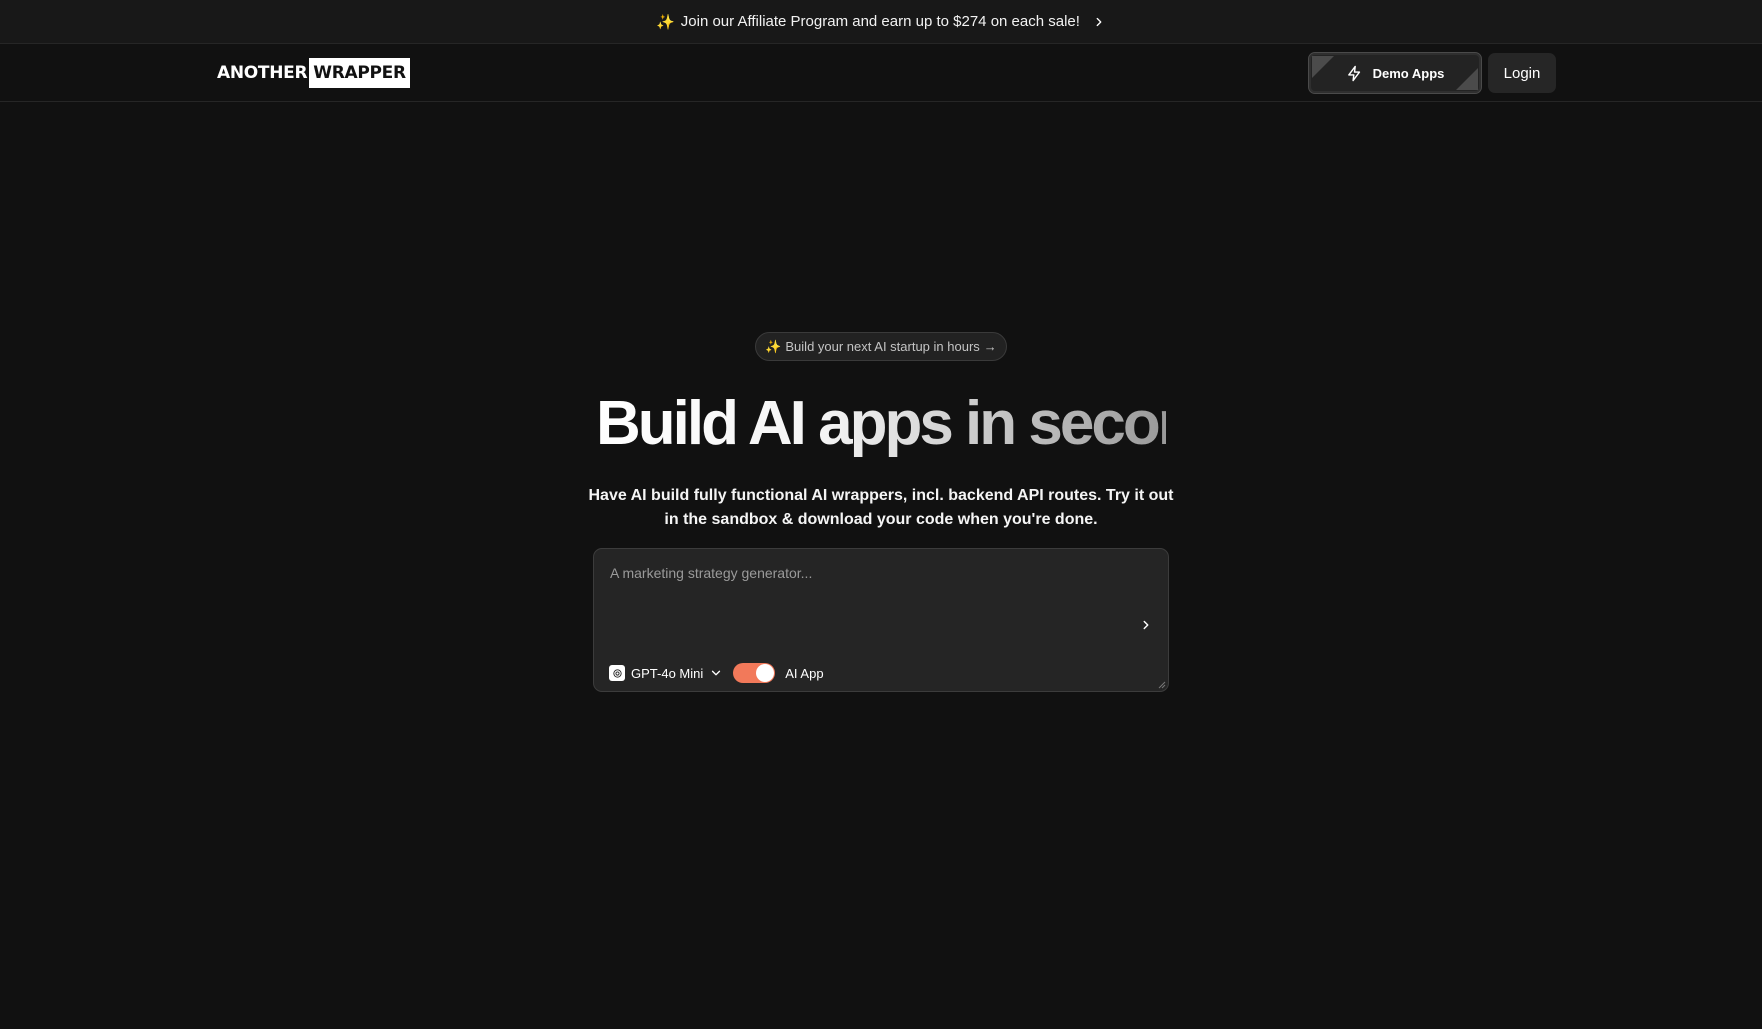  What do you see at coordinates (1408, 73) in the screenshot?
I see `demo-apps-label: Demo Apps` at bounding box center [1408, 73].